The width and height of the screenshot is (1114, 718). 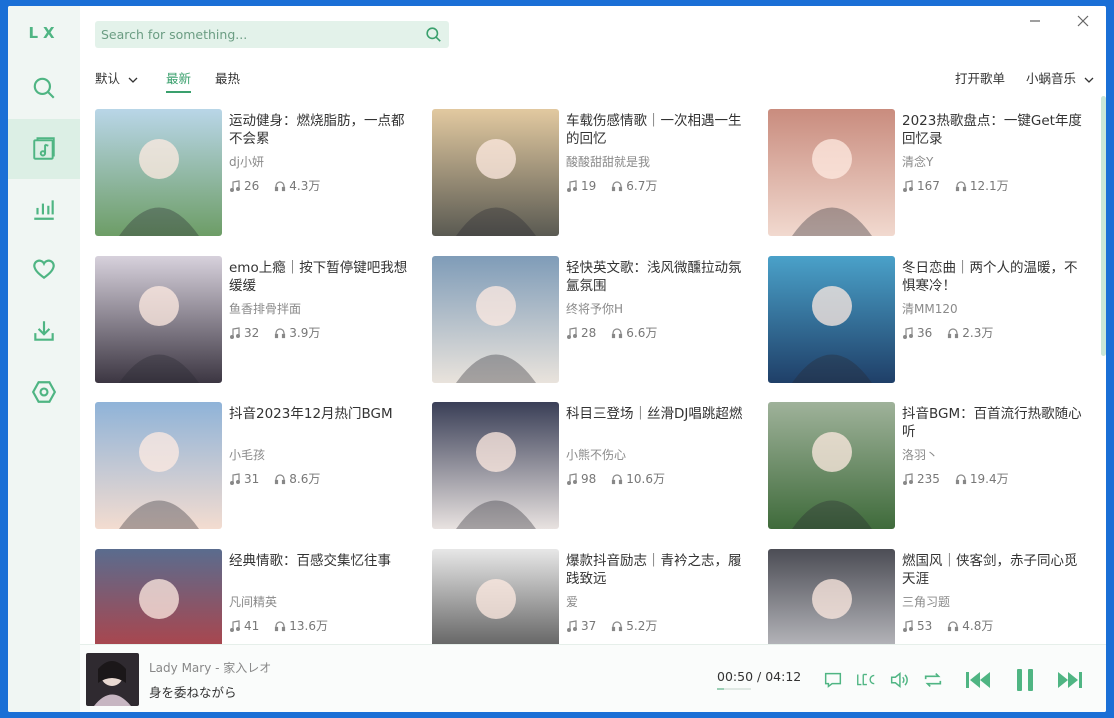 I want to click on comment-icon, so click(x=833, y=680).